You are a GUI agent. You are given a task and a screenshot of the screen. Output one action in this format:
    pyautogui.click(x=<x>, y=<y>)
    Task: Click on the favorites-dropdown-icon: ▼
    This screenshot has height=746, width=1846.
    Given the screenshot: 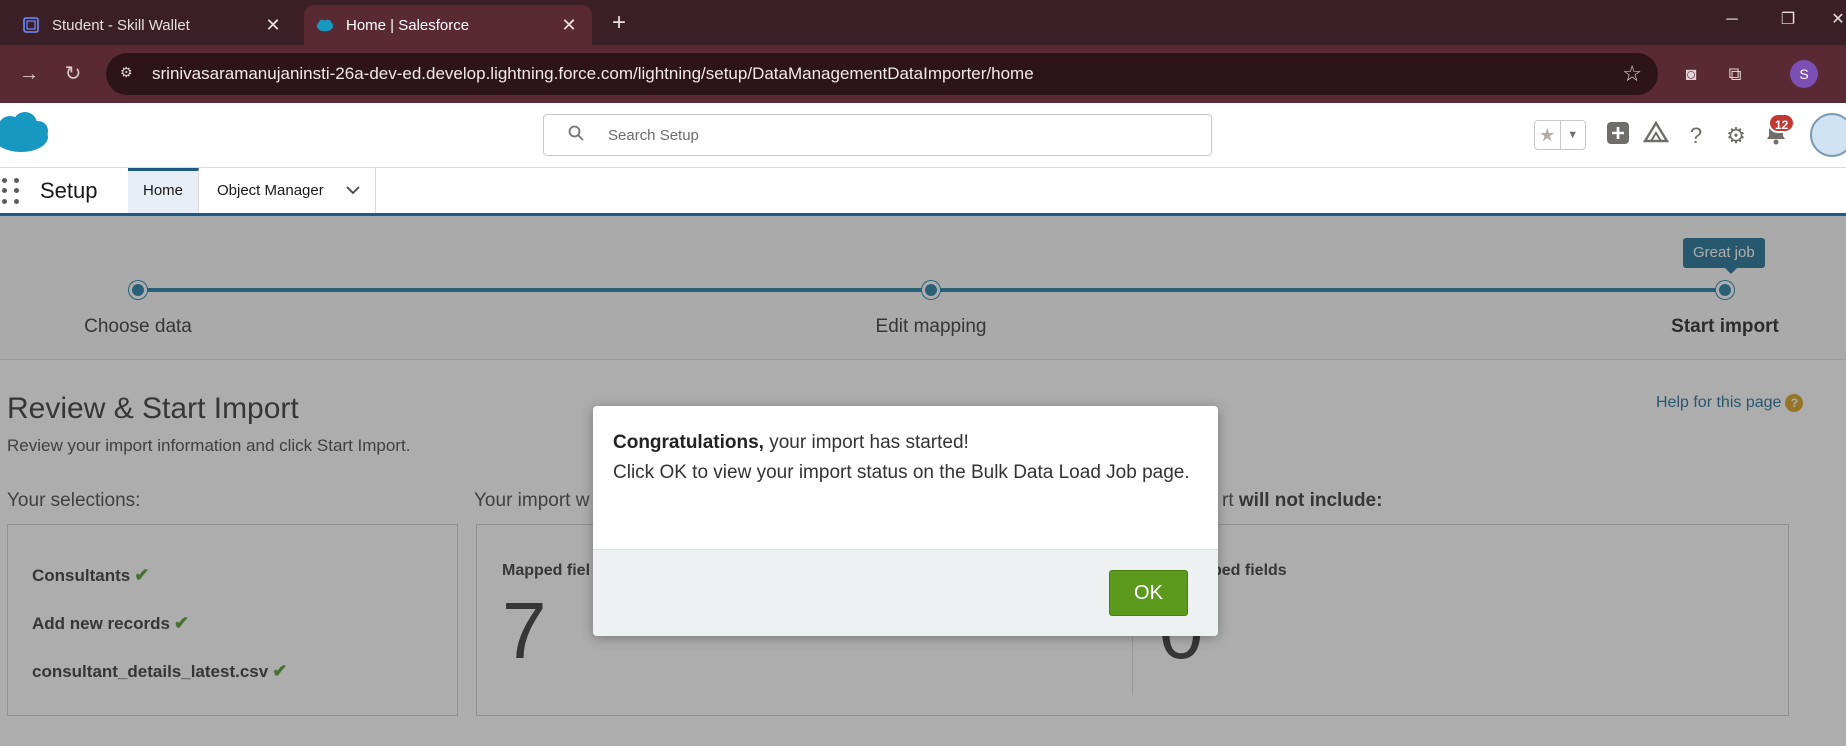 What is the action you would take?
    pyautogui.click(x=1572, y=135)
    